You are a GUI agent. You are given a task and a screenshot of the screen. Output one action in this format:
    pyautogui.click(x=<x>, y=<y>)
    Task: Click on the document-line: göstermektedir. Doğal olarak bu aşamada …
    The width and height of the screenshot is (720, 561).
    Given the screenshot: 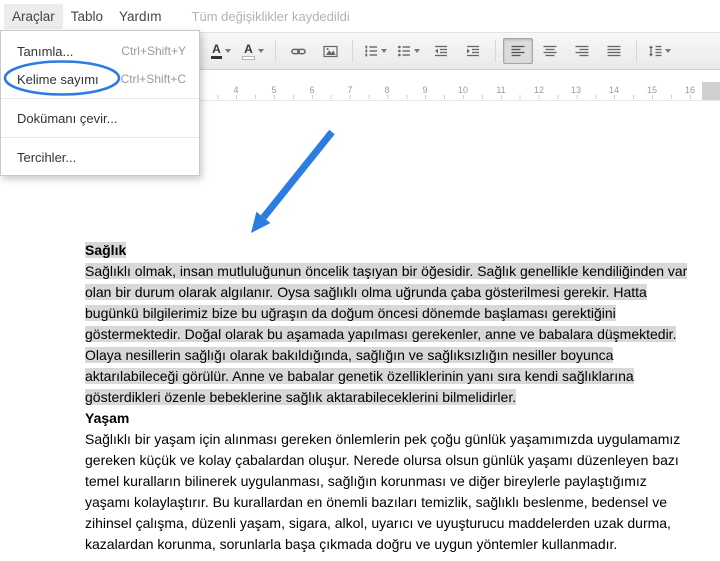 What is the action you would take?
    pyautogui.click(x=402, y=334)
    